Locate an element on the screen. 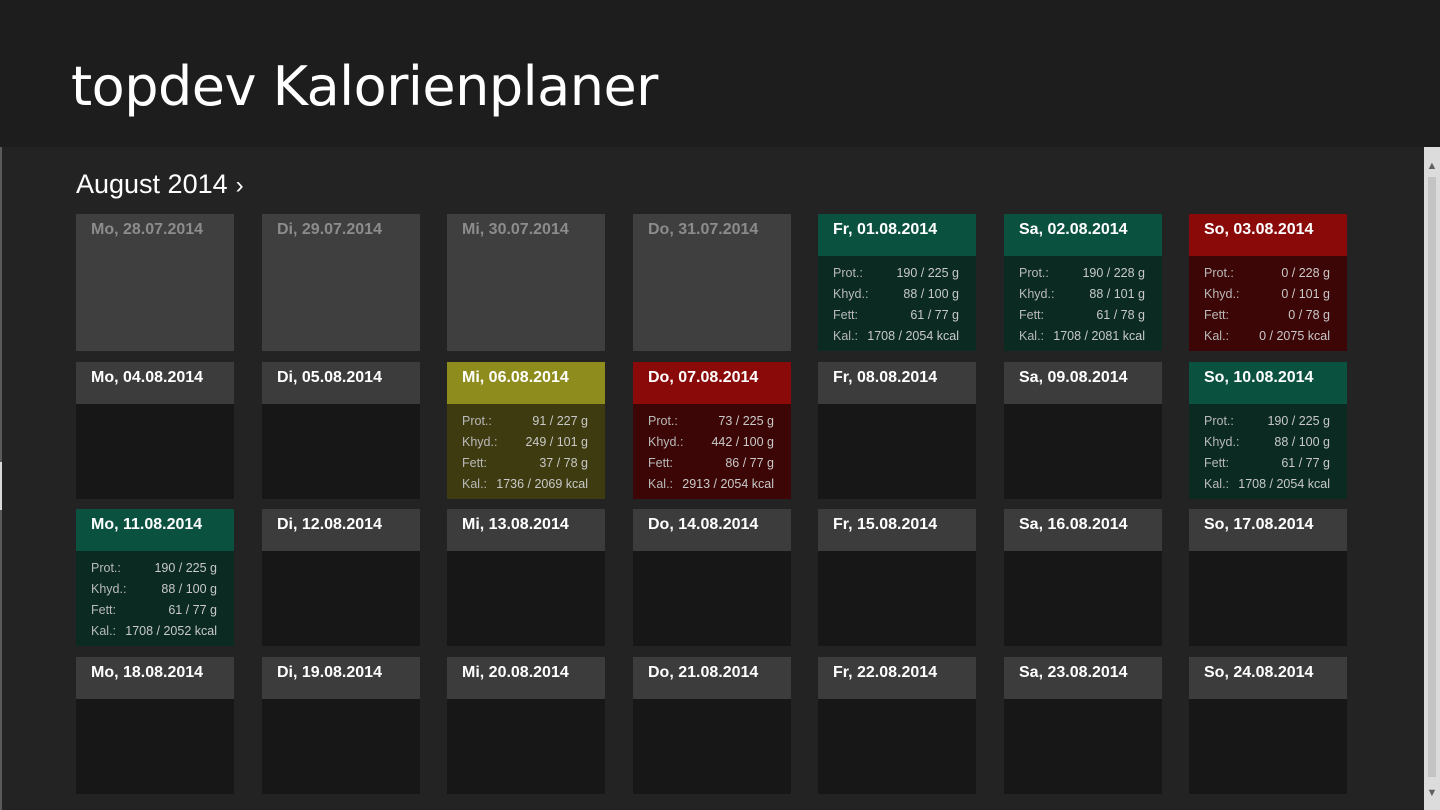 This screenshot has width=1440, height=810. month-navigation: August 2014 › is located at coordinates (160, 185).